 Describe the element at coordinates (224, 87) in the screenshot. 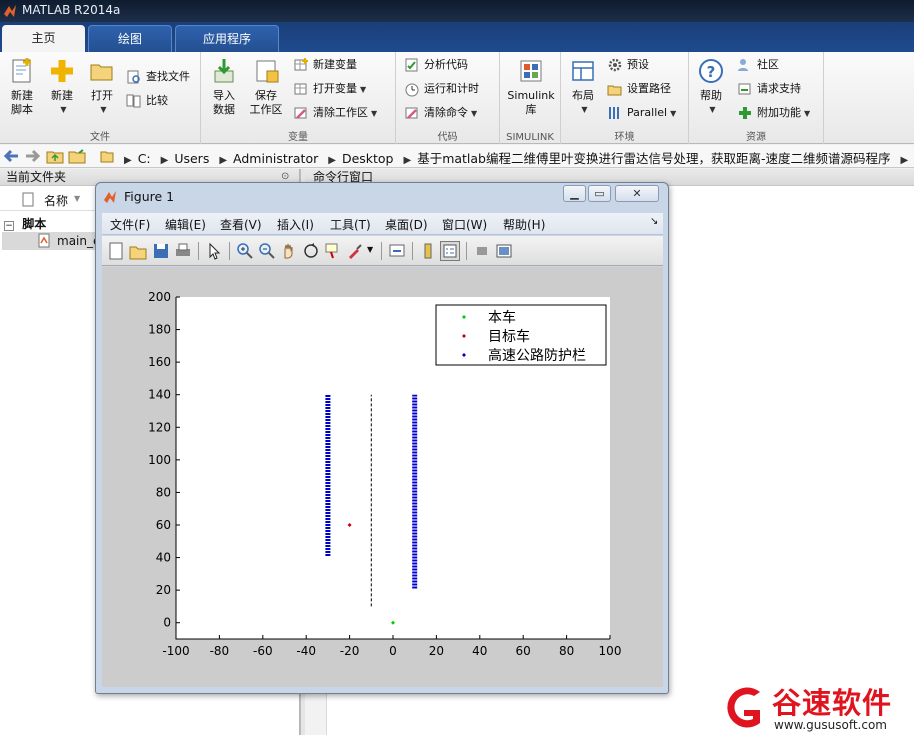

I see `import-data-button: 导入 数据` at that location.